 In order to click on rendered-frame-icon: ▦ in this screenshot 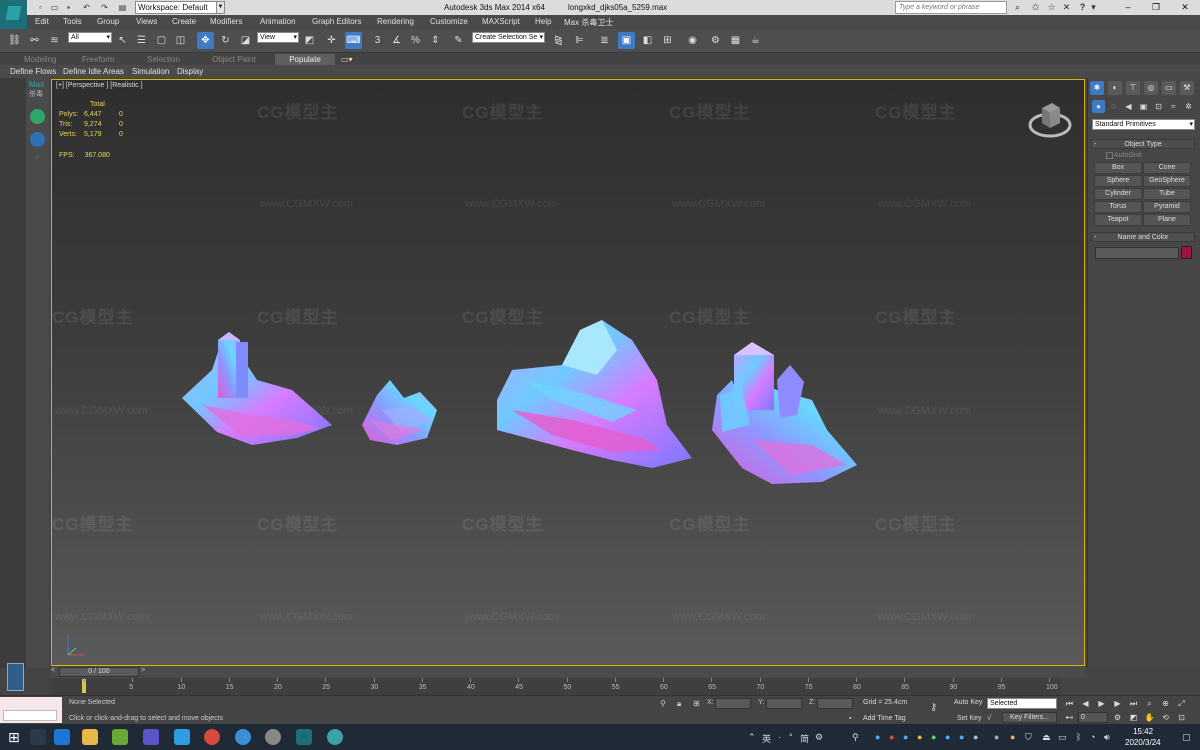, I will do `click(735, 40)`.